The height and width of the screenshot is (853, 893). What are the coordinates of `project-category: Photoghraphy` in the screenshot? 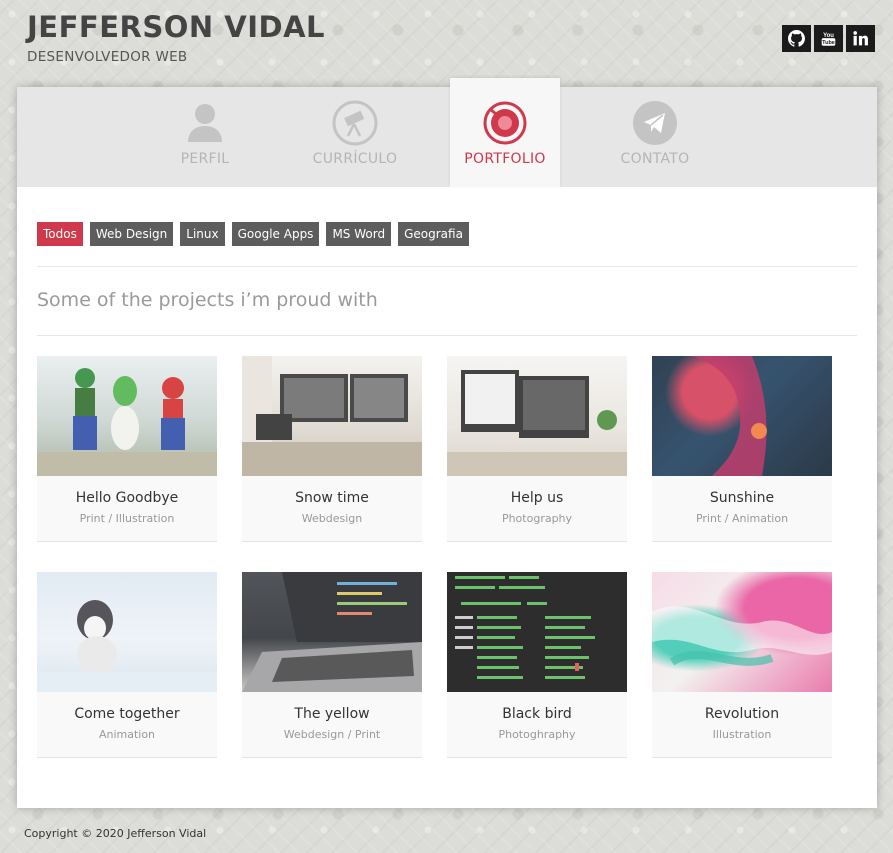 It's located at (537, 734).